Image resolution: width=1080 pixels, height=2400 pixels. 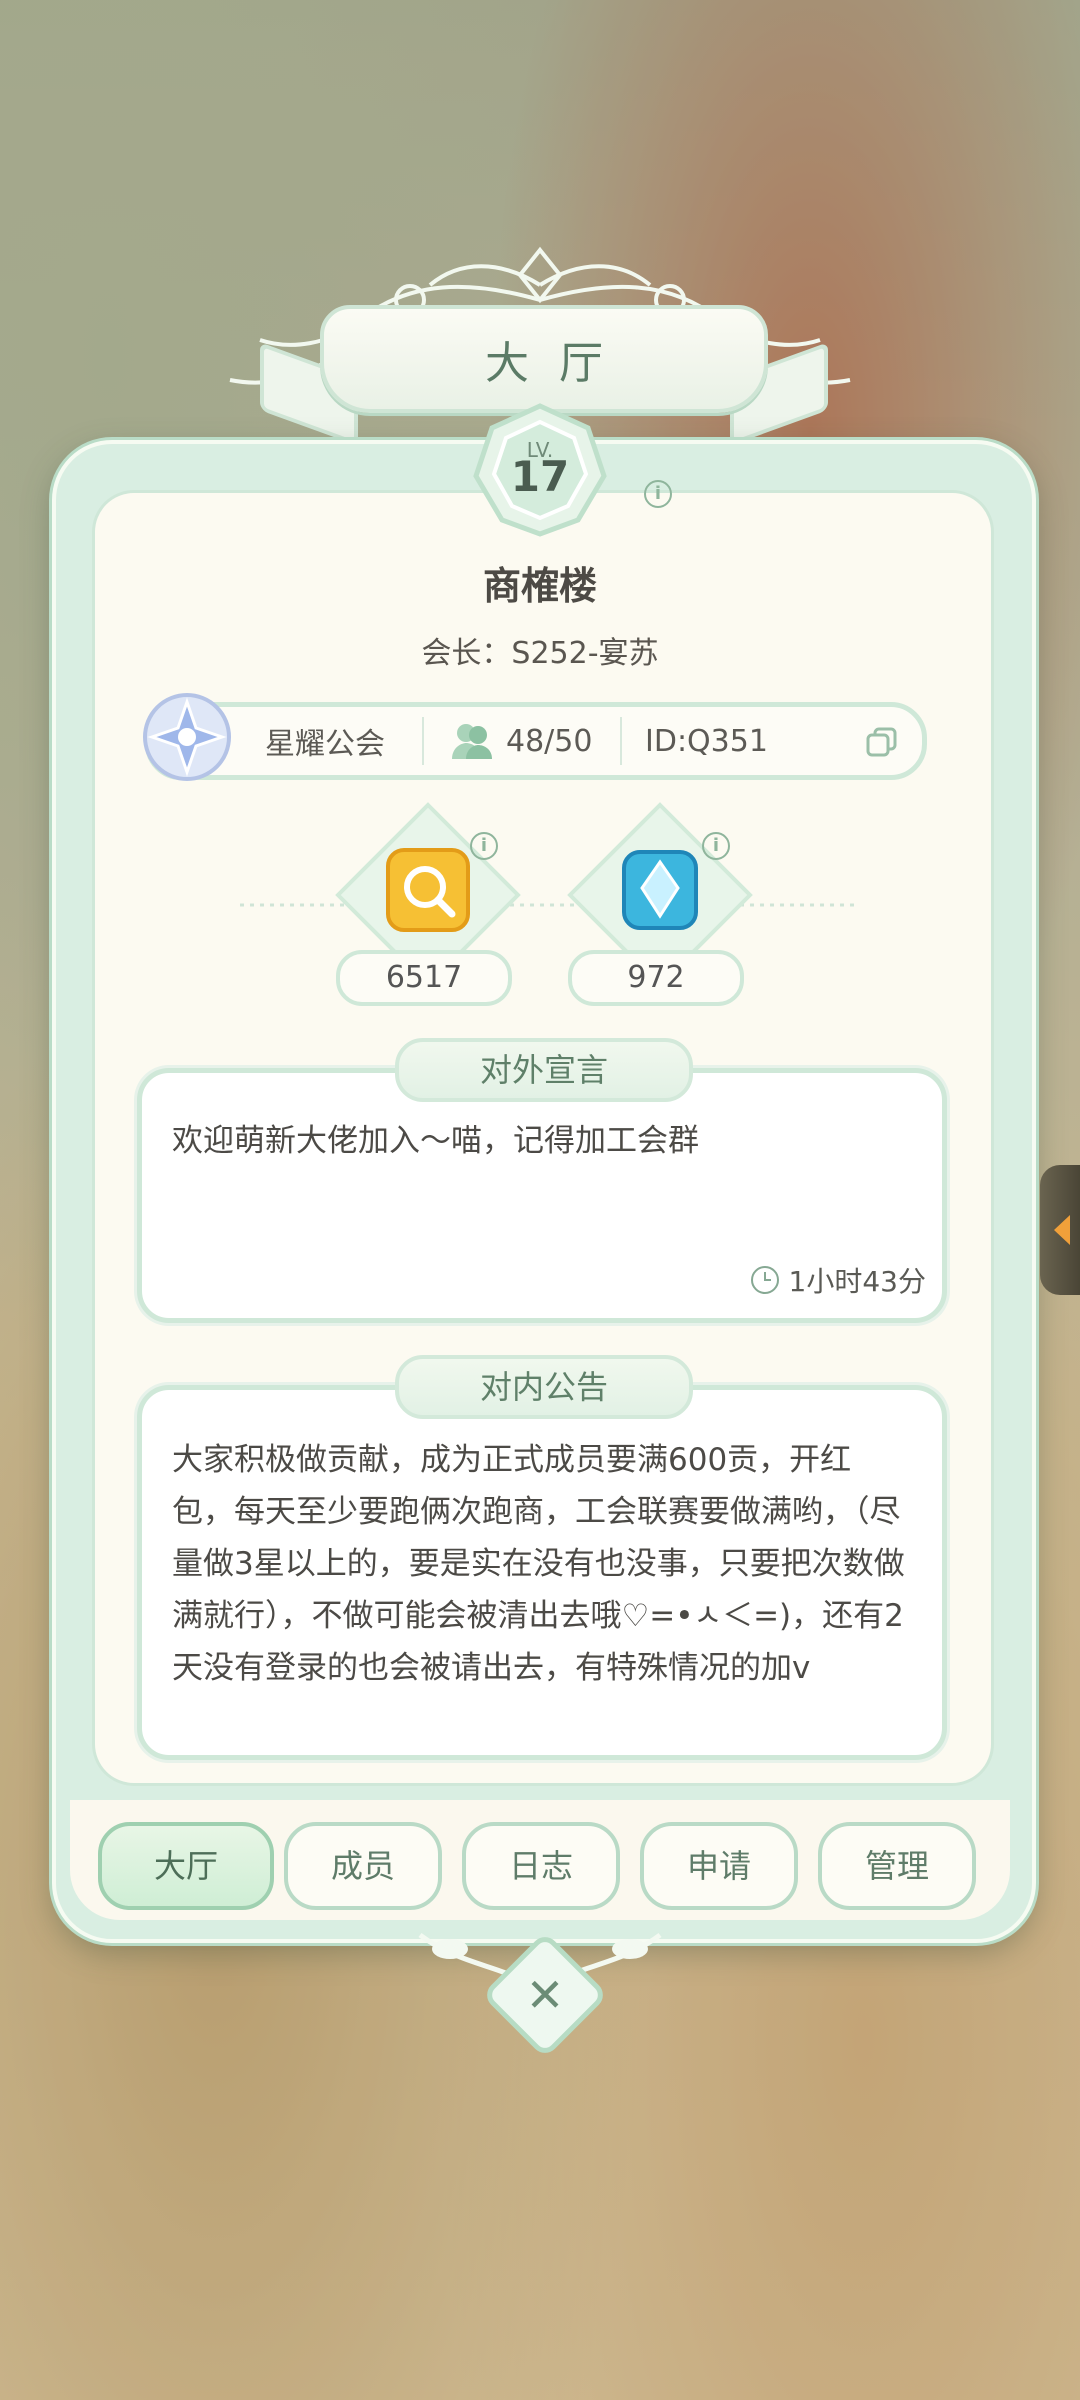 What do you see at coordinates (882, 741) in the screenshot?
I see `copy-id-icon` at bounding box center [882, 741].